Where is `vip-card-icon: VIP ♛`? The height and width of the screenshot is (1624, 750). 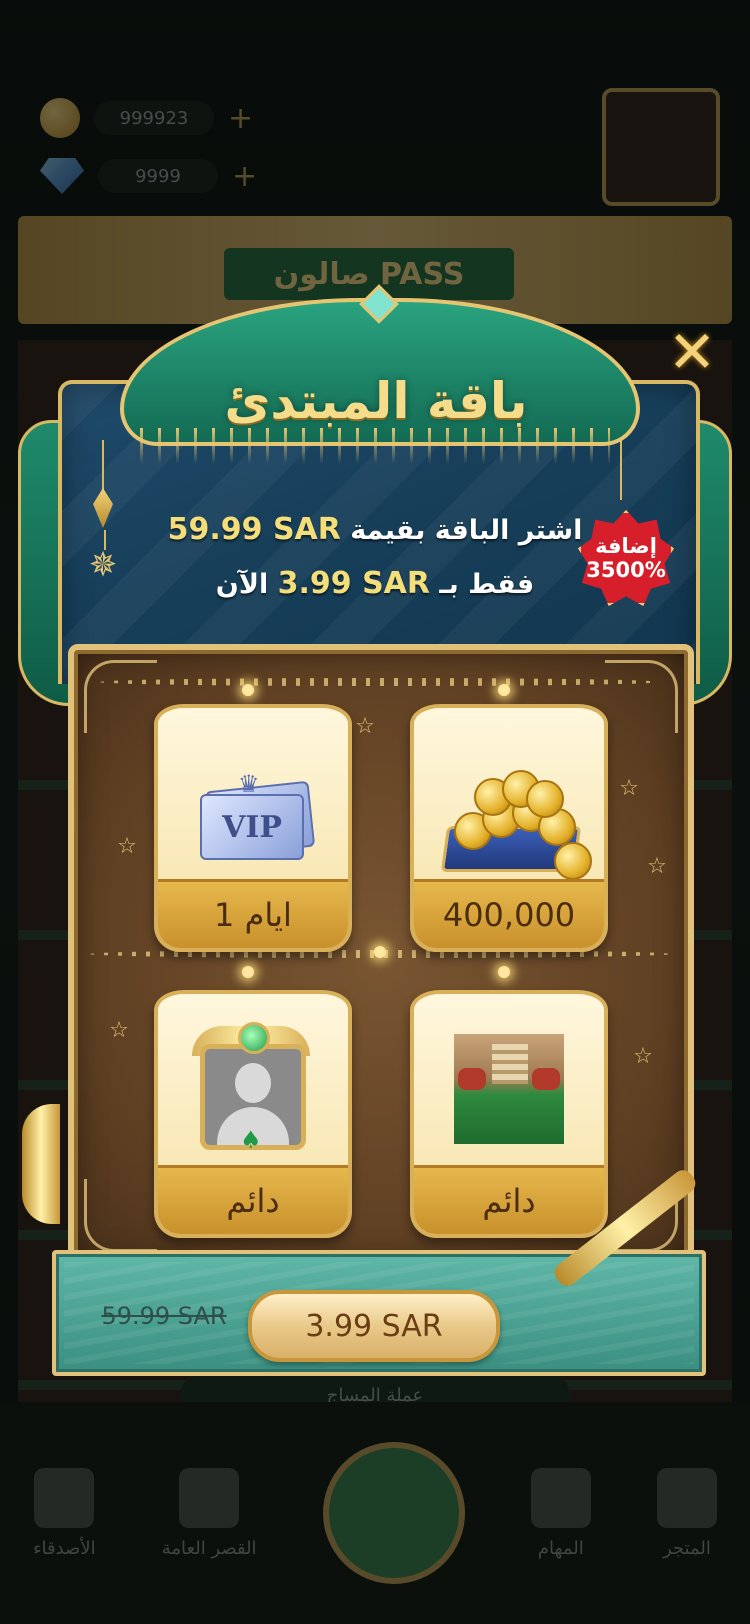 vip-card-icon: VIP ♛ is located at coordinates (255, 812).